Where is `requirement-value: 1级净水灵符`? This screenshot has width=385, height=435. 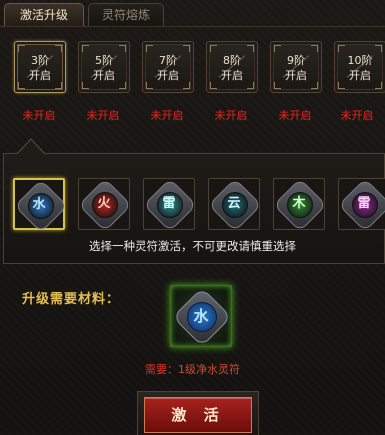
requirement-value: 1级净水灵符 is located at coordinates (209, 369).